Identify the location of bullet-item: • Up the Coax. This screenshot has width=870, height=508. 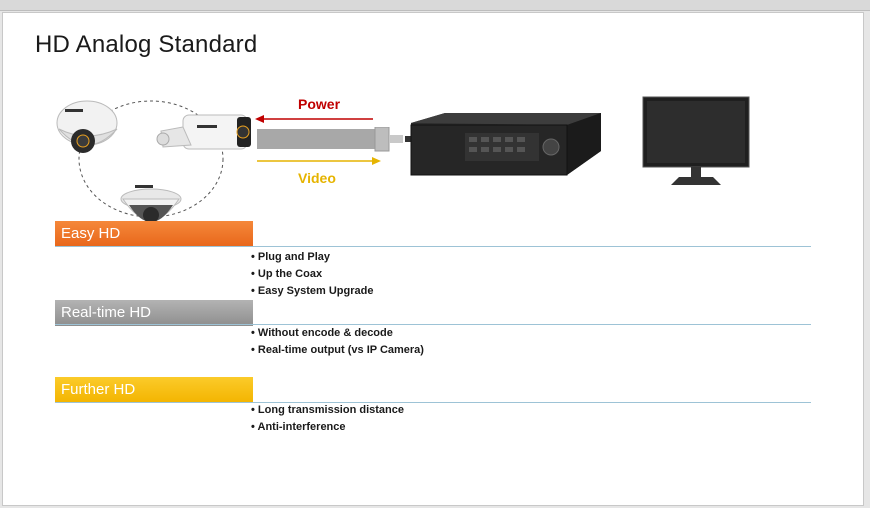
(287, 274).